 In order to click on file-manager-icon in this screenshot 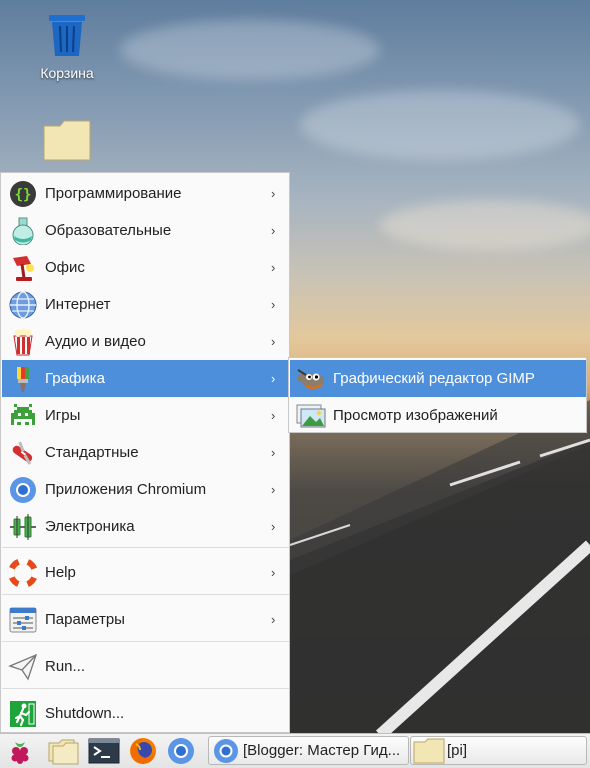, I will do `click(63, 752)`.